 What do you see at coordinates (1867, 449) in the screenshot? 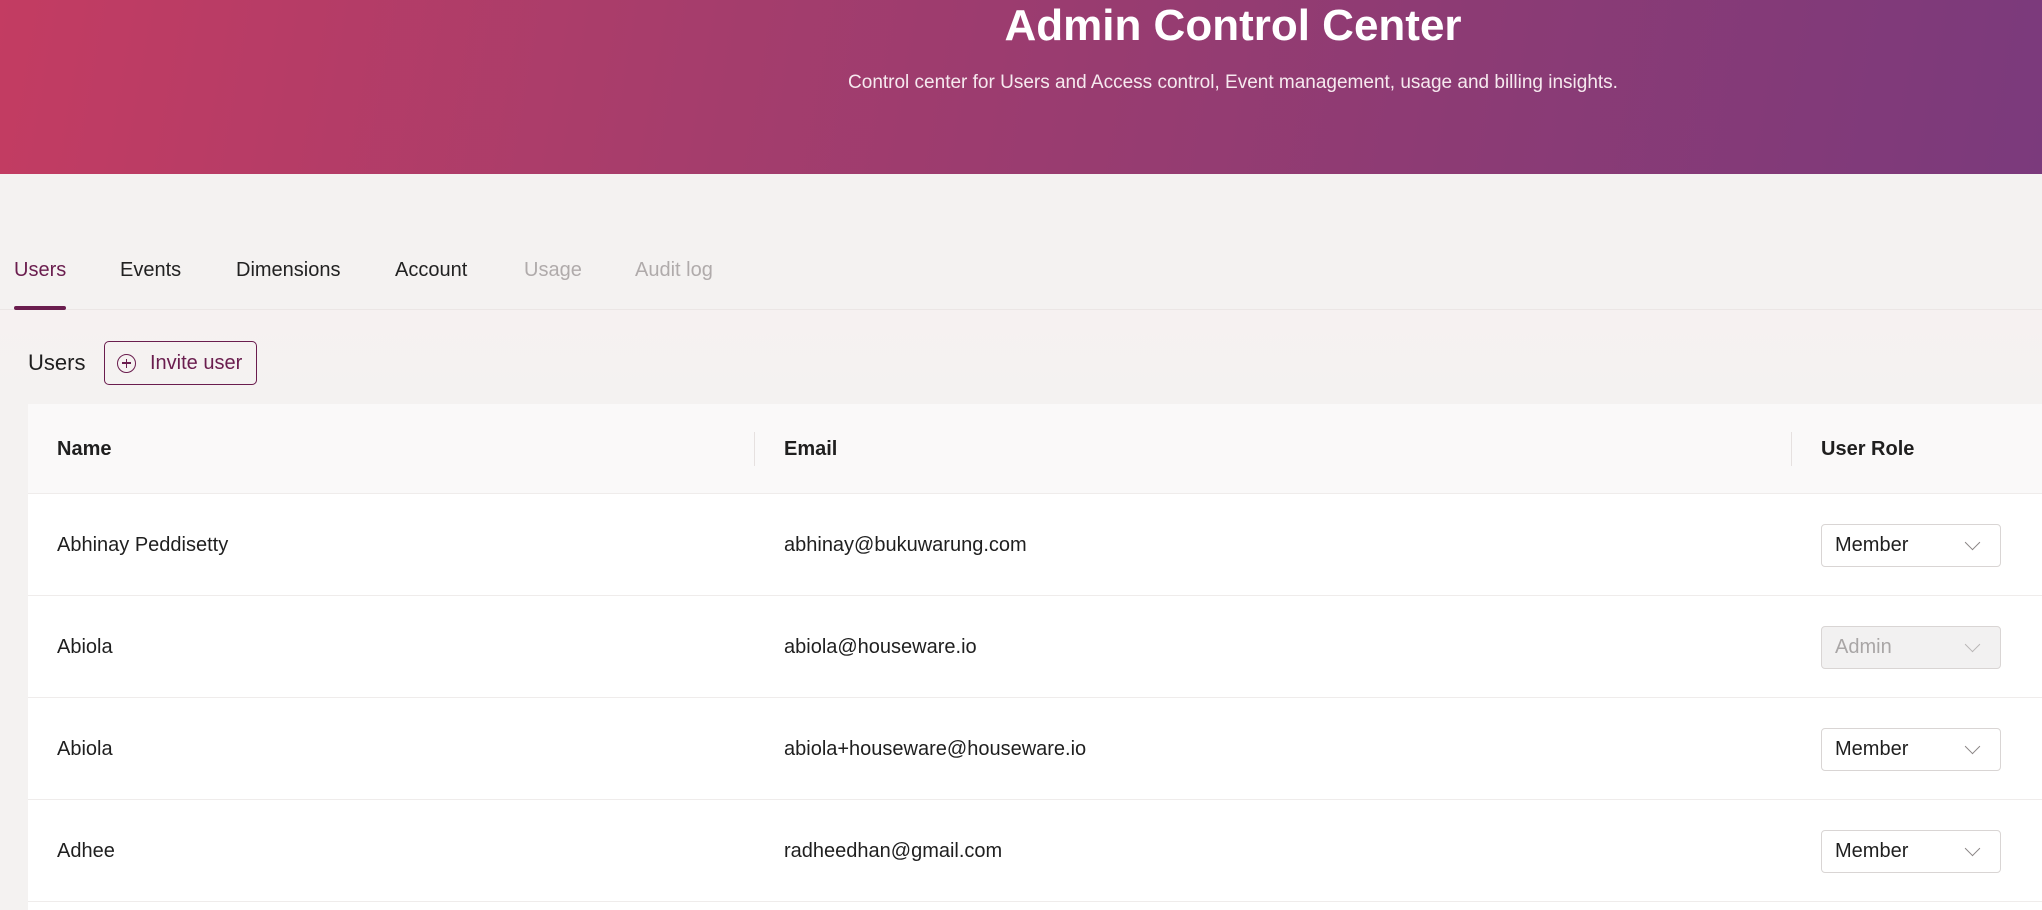
I see `column-header-user-role: User Role` at bounding box center [1867, 449].